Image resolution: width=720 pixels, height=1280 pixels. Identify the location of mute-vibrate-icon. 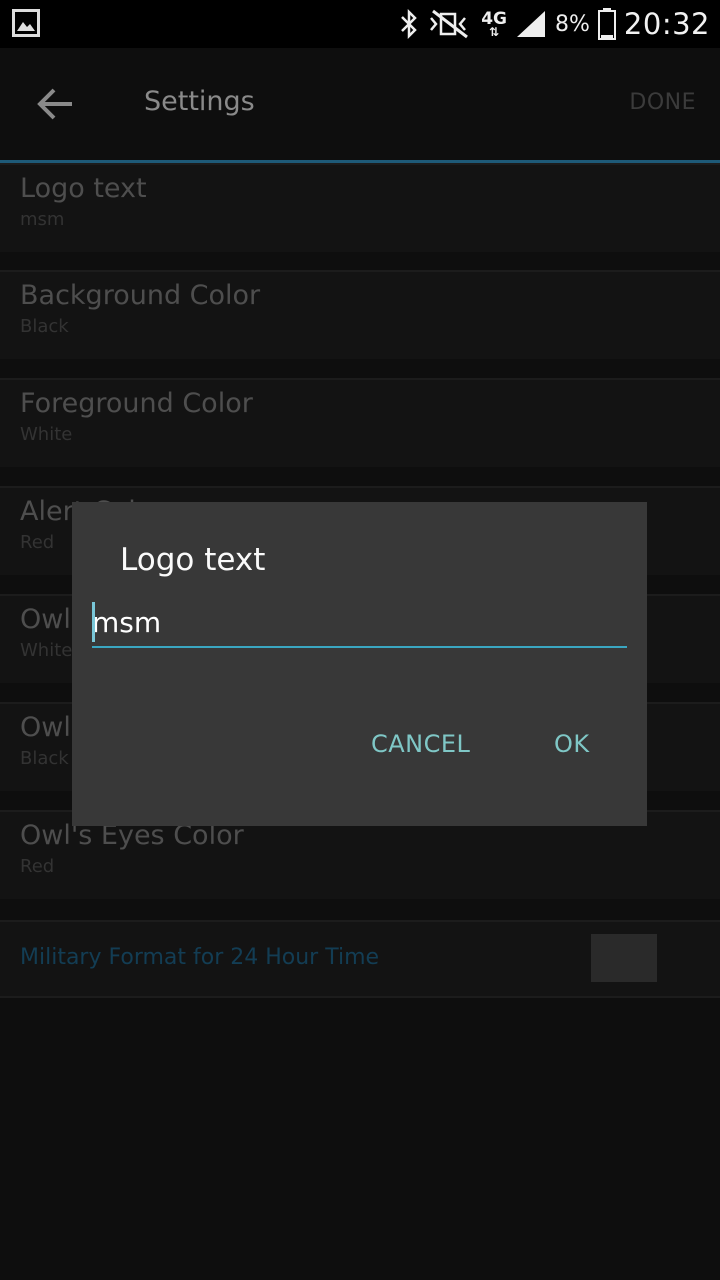
(449, 24).